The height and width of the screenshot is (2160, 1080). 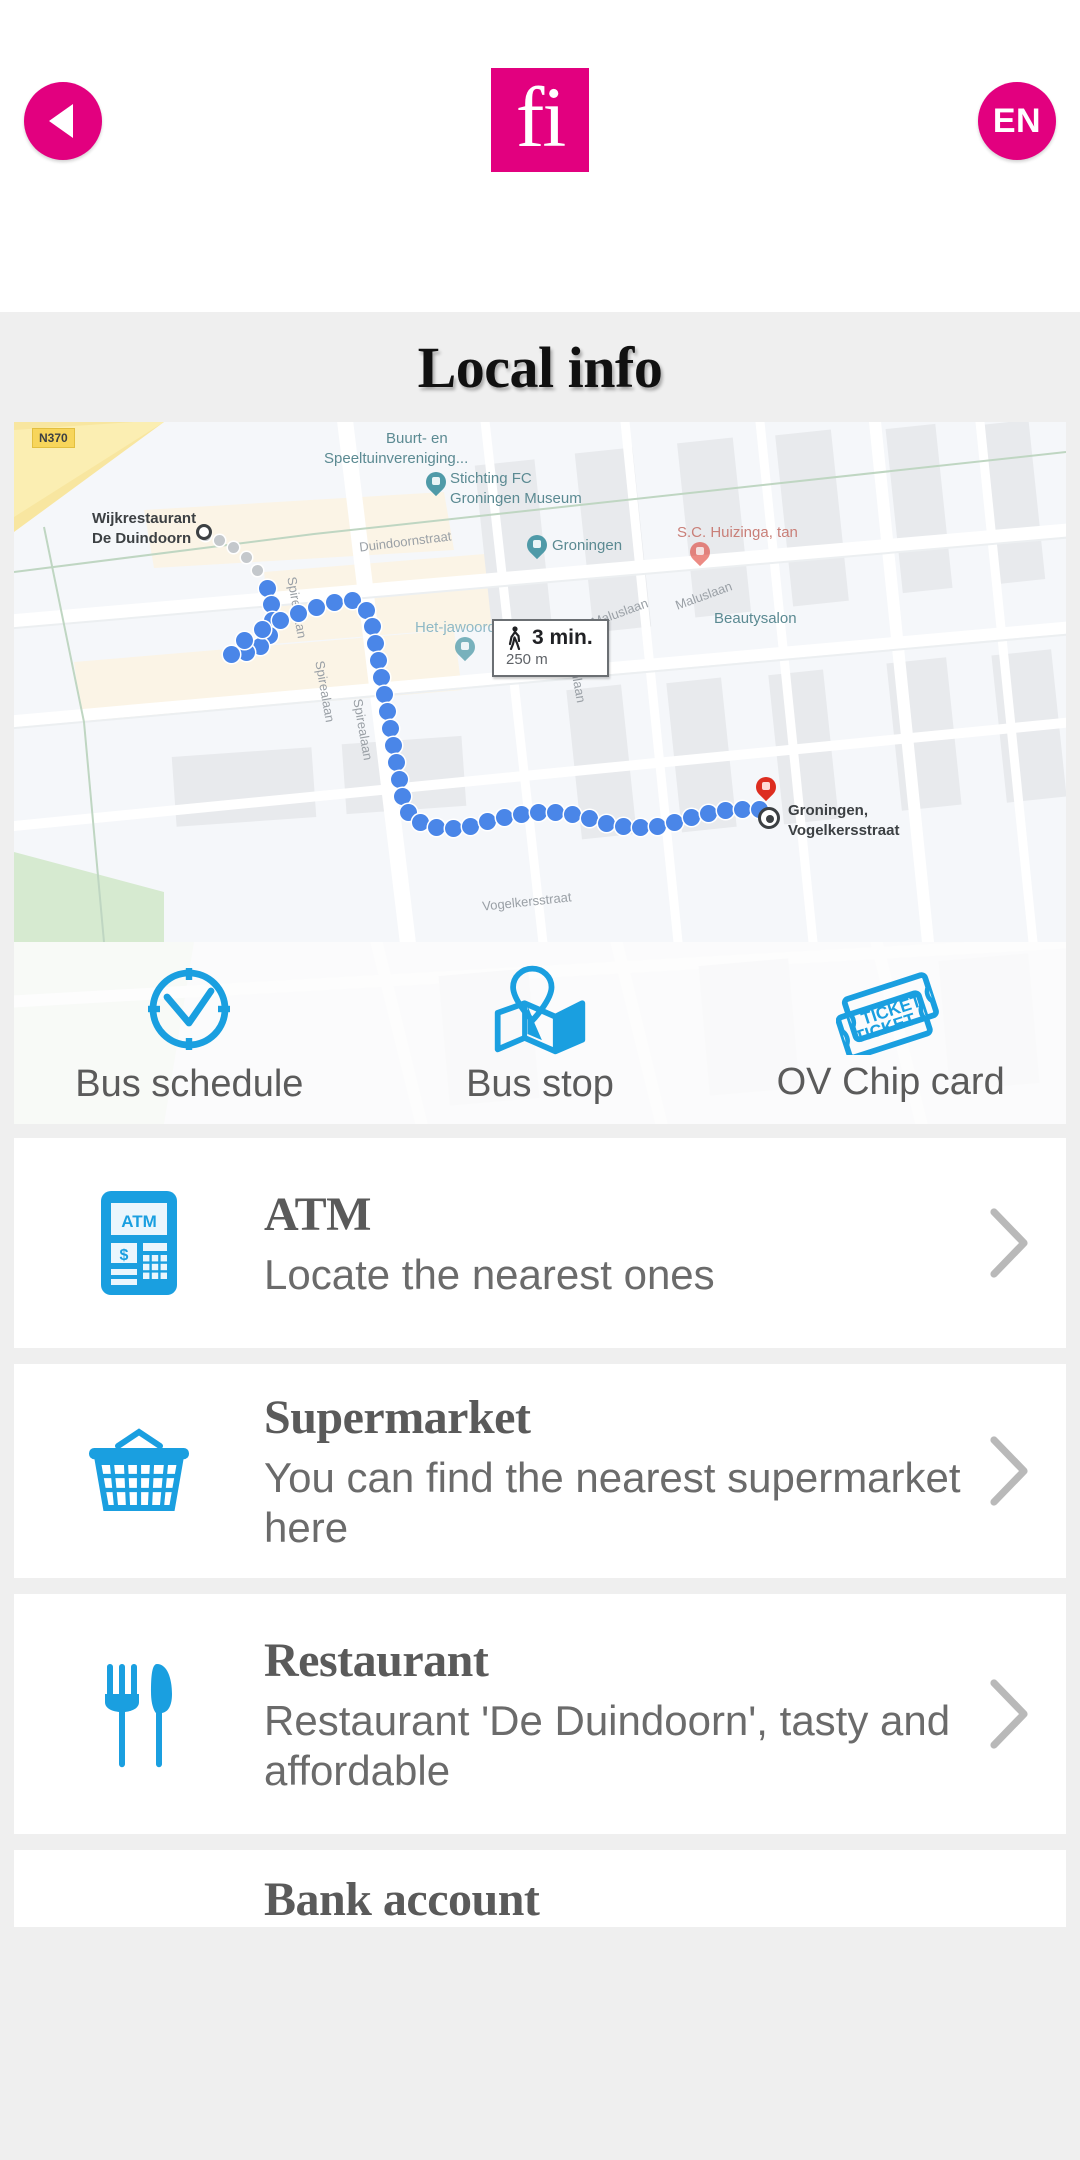 I want to click on destination-marker, so click(x=769, y=790).